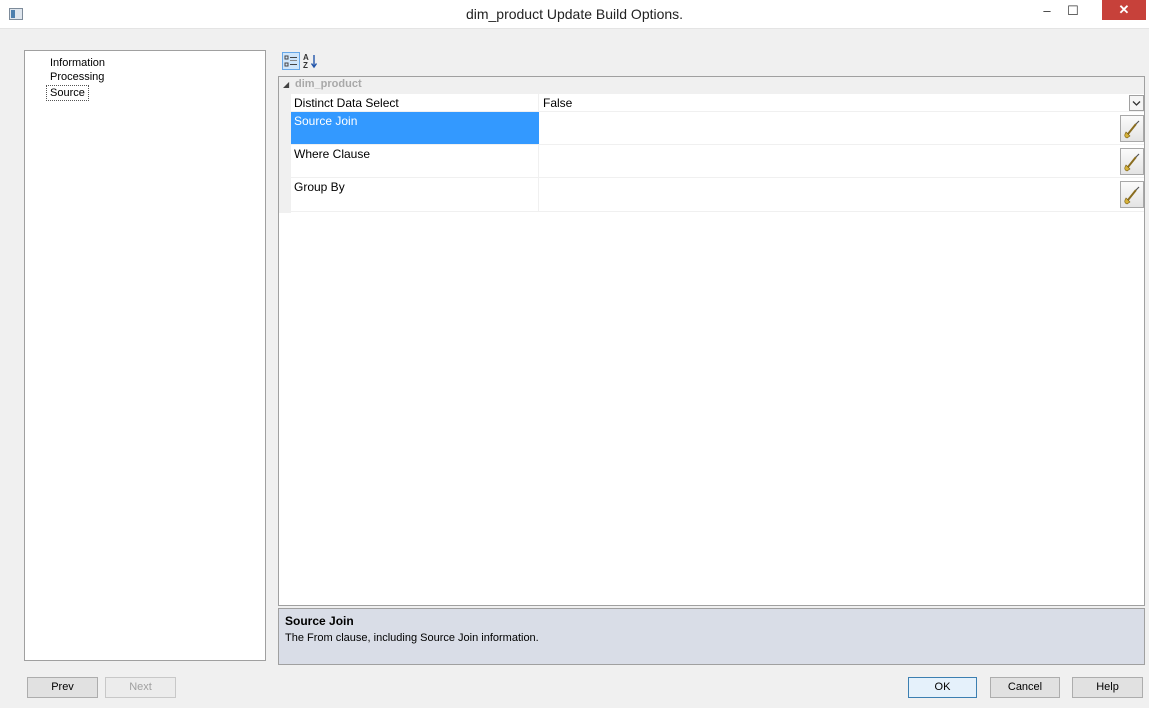 The image size is (1149, 708). I want to click on collapse-triangle-icon: ◢, so click(286, 84).